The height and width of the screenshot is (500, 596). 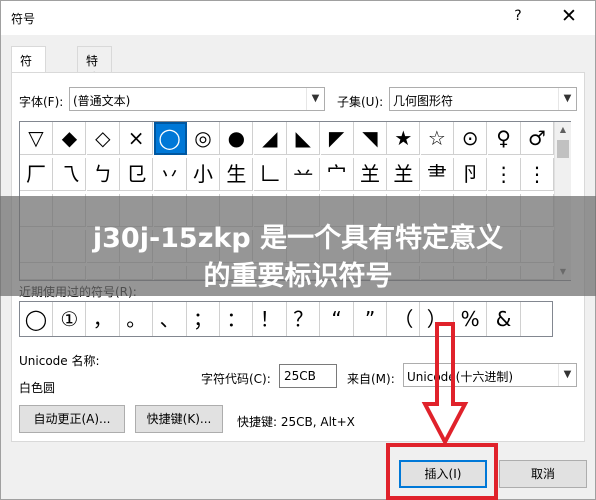 I want to click on annotation-highlight-box, so click(x=442, y=471).